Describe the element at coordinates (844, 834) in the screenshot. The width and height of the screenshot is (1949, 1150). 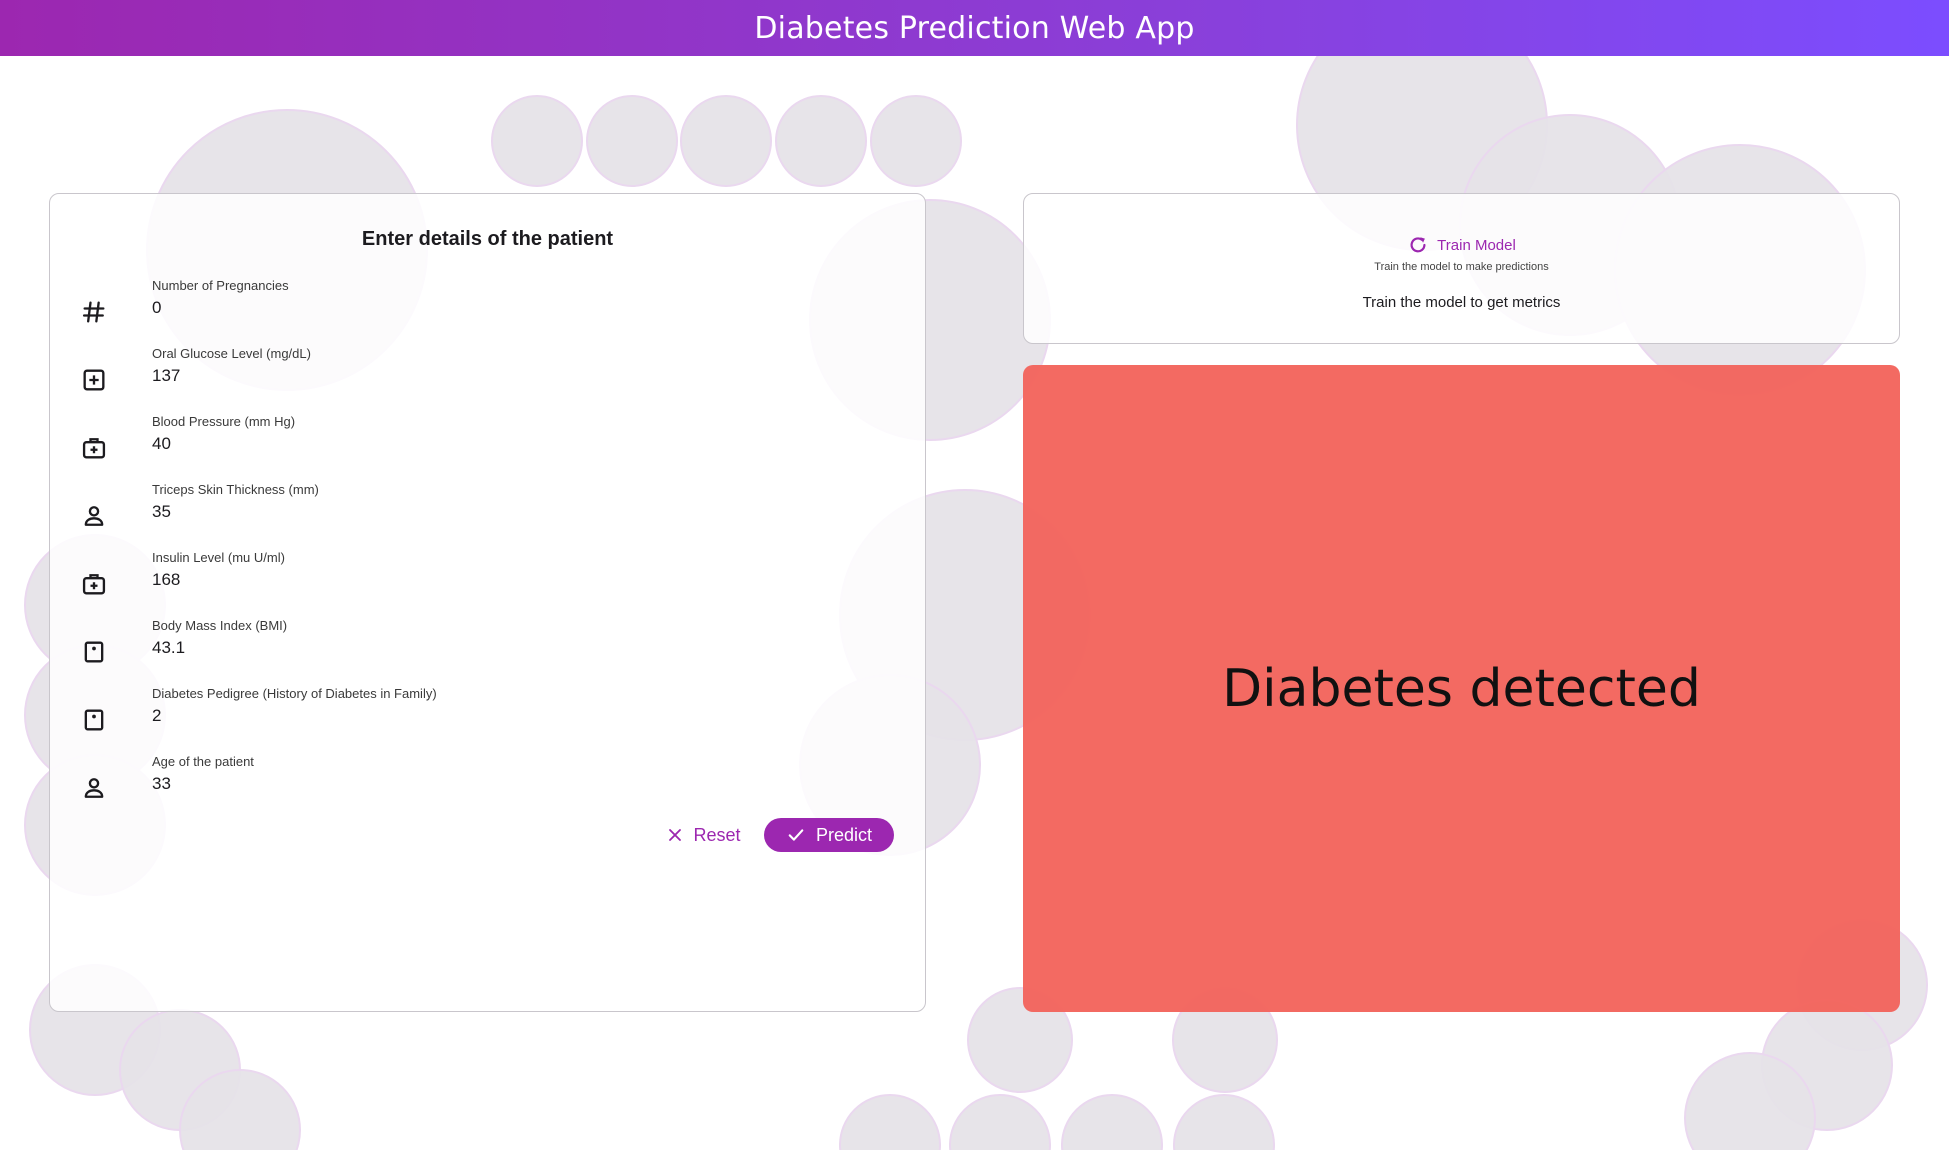
I see `predict-label: Predict` at that location.